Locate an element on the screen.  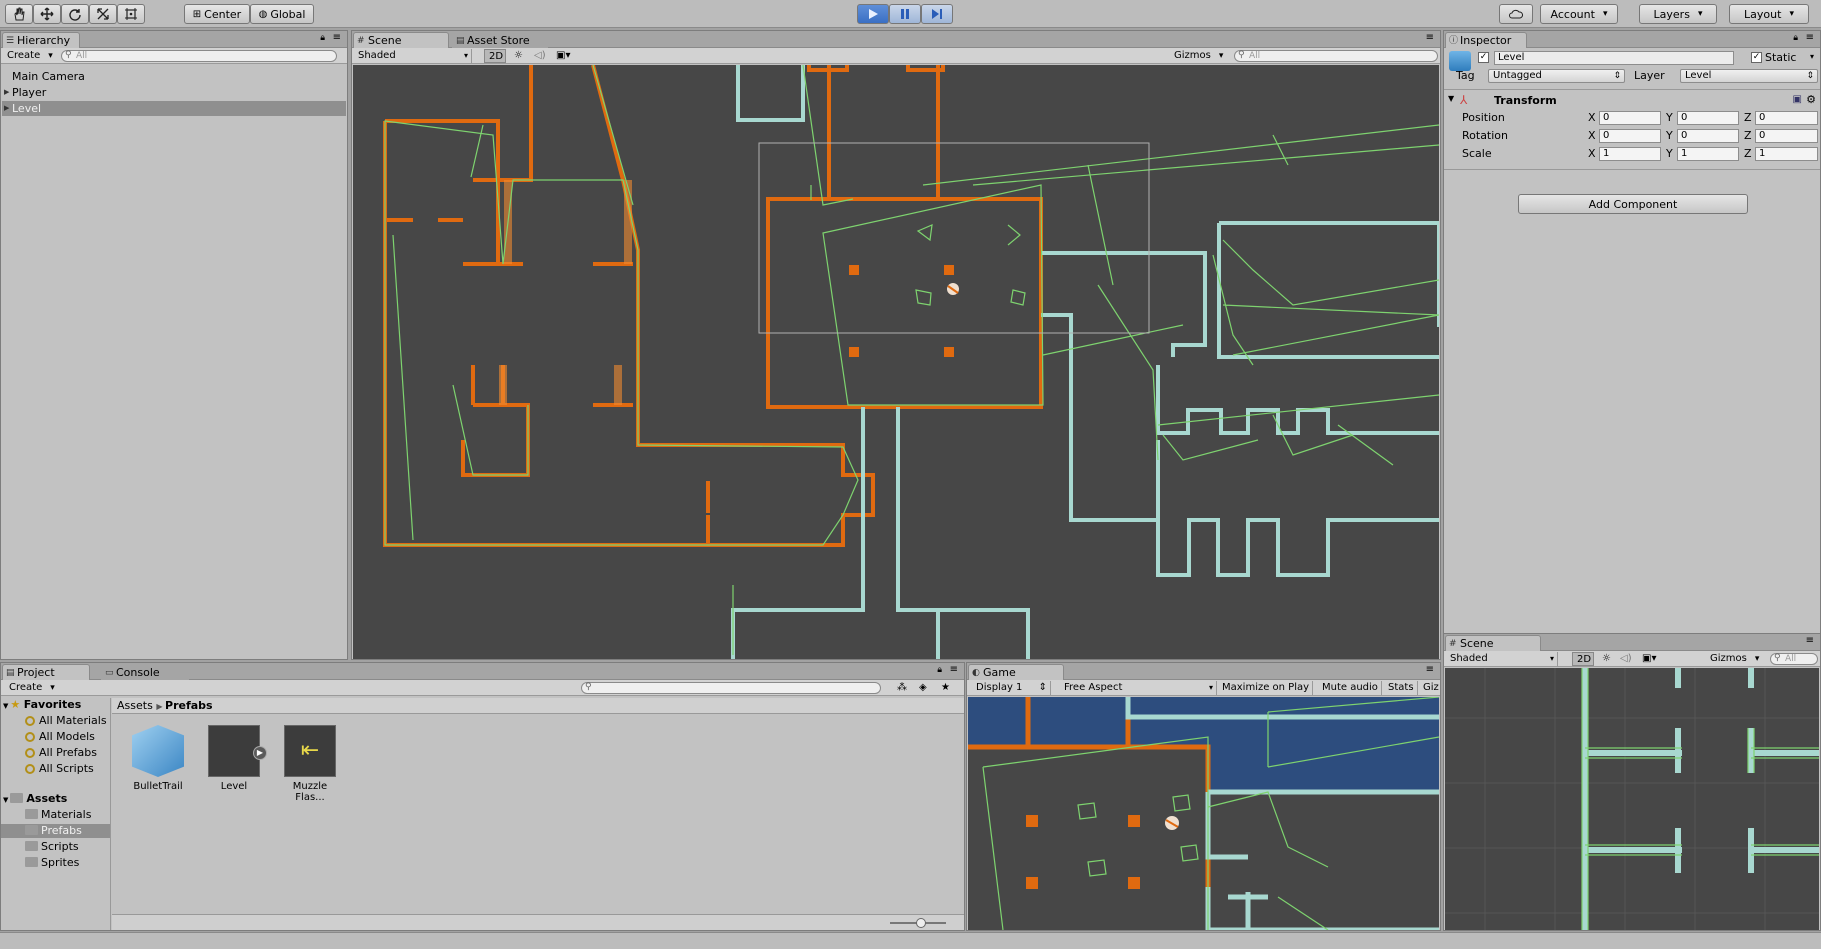
display-dropdown: Display 1 ⇕ is located at coordinates (1012, 688).